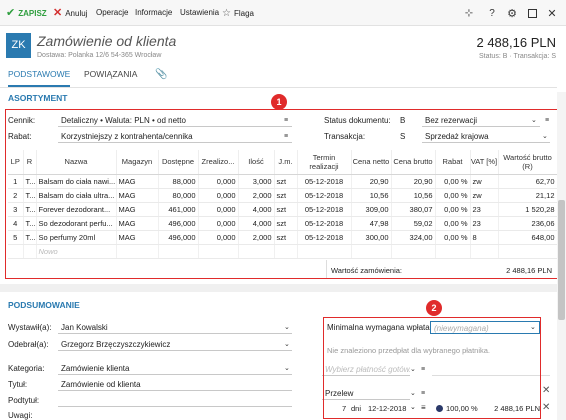 The width and height of the screenshot is (566, 420). What do you see at coordinates (26, 13) in the screenshot?
I see `save-button: ✔ ZAPISZ` at bounding box center [26, 13].